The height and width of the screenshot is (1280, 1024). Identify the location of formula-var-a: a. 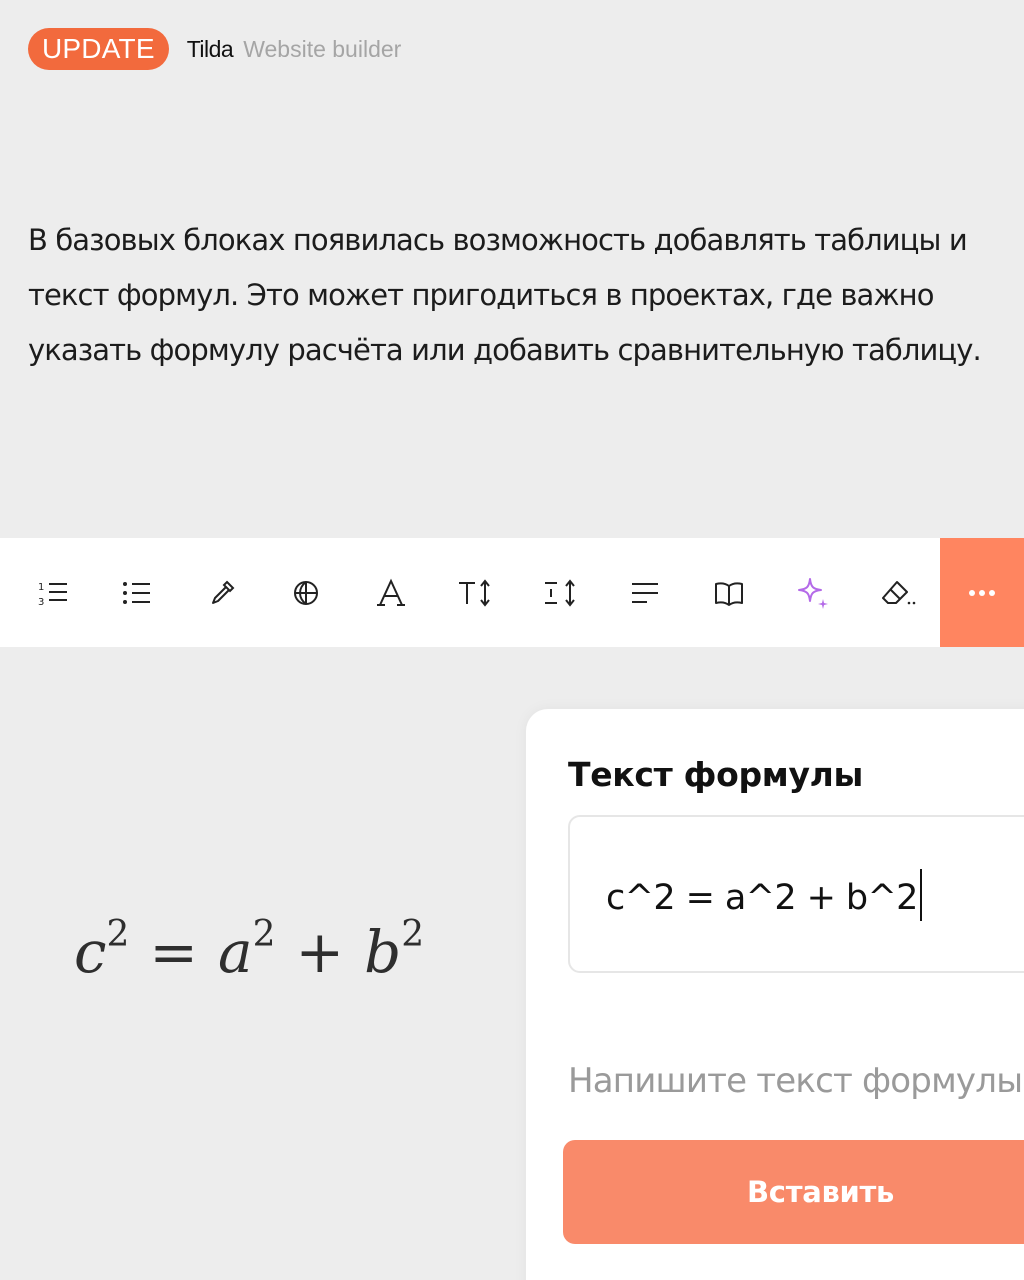
(235, 952).